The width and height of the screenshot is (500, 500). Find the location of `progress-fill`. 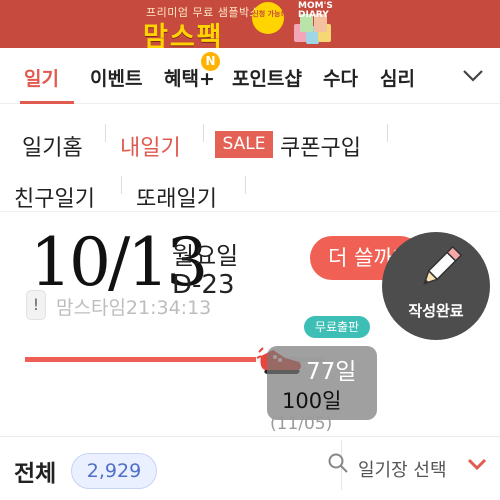

progress-fill is located at coordinates (140, 359).